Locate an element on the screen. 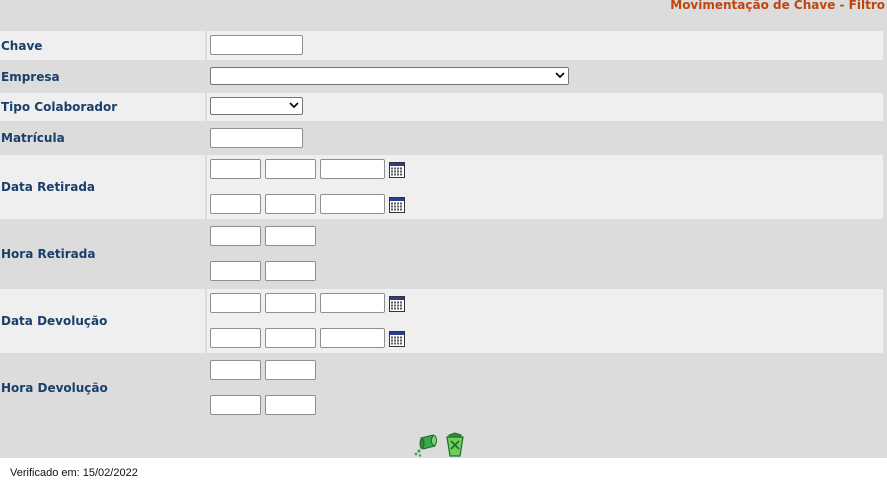  data-retirada-fim-ano-input is located at coordinates (352, 204).